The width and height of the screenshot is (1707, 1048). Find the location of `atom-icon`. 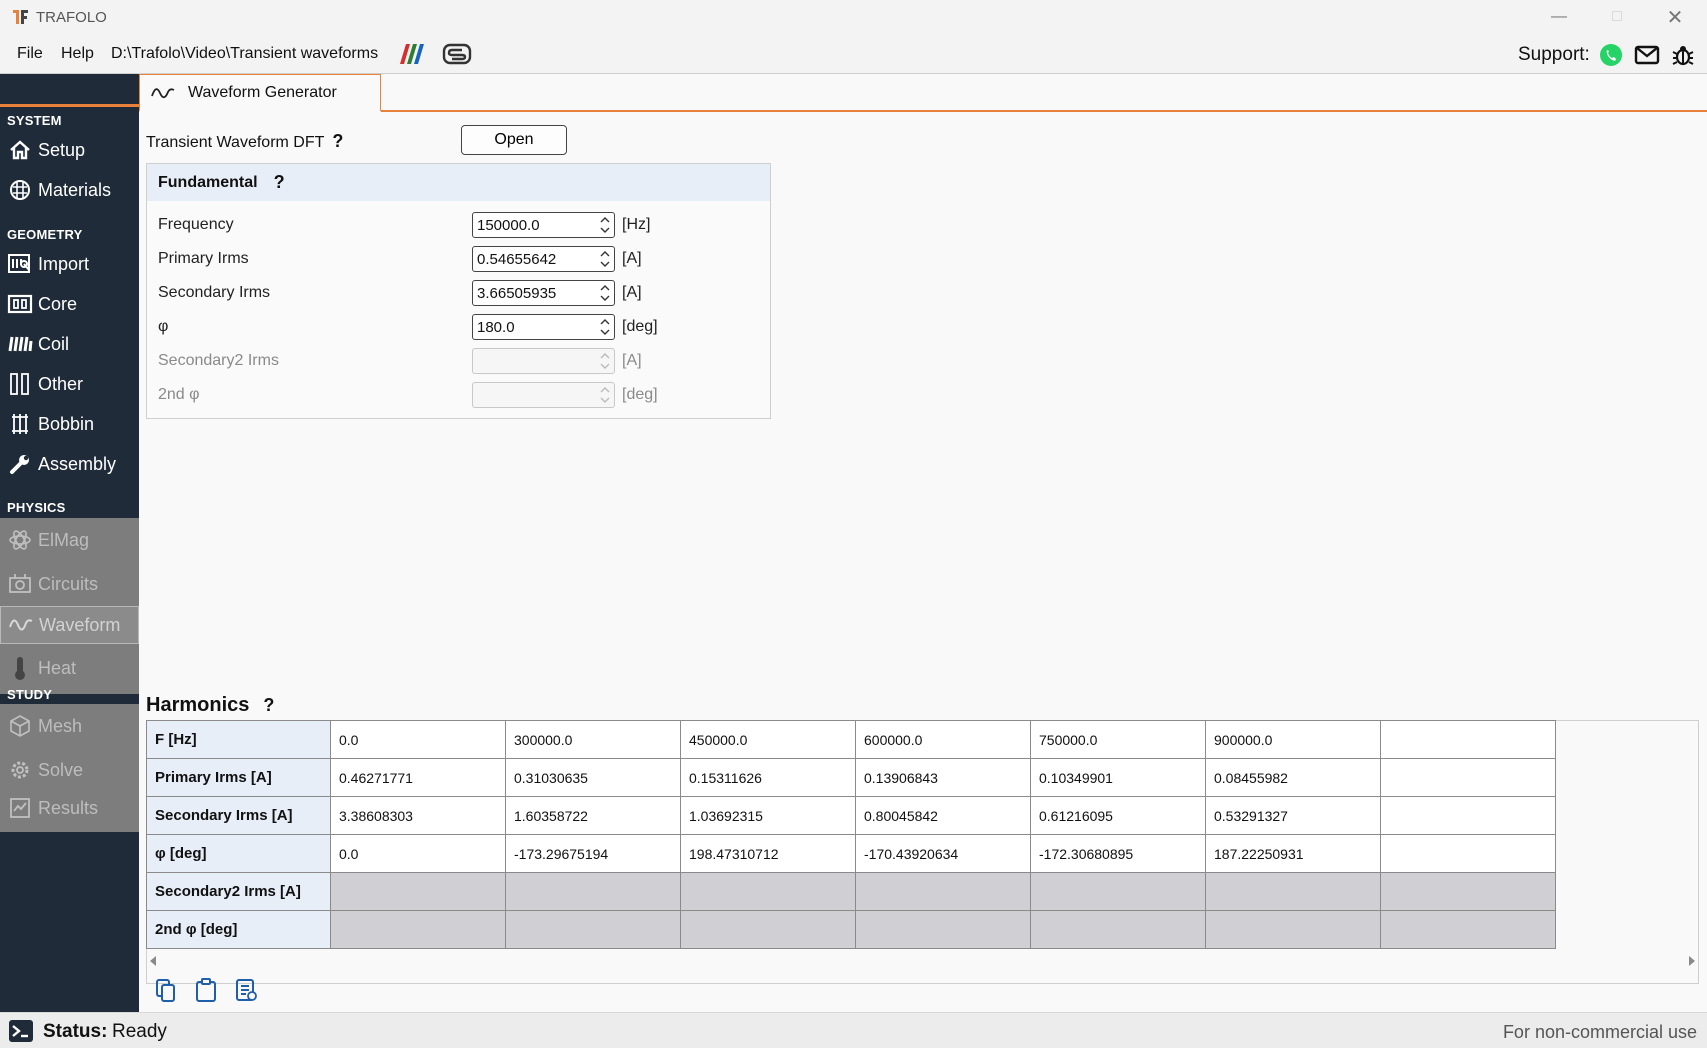

atom-icon is located at coordinates (20, 540).